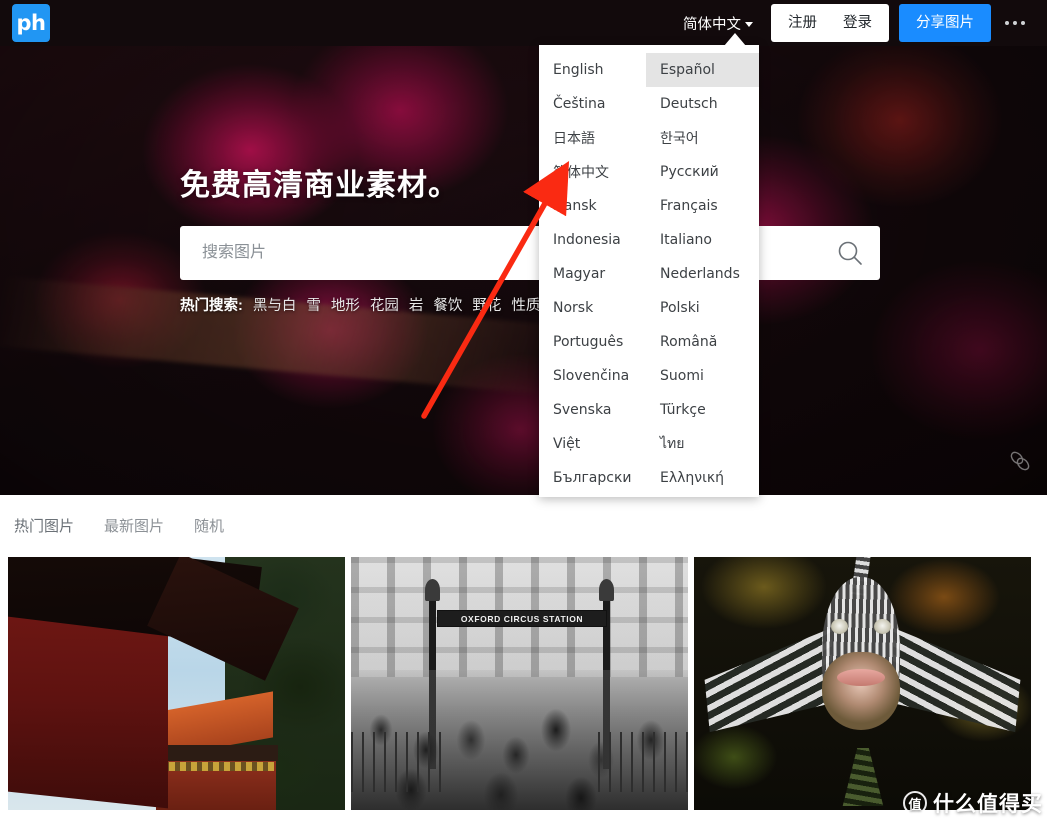  What do you see at coordinates (530, 253) in the screenshot?
I see `search-bar` at bounding box center [530, 253].